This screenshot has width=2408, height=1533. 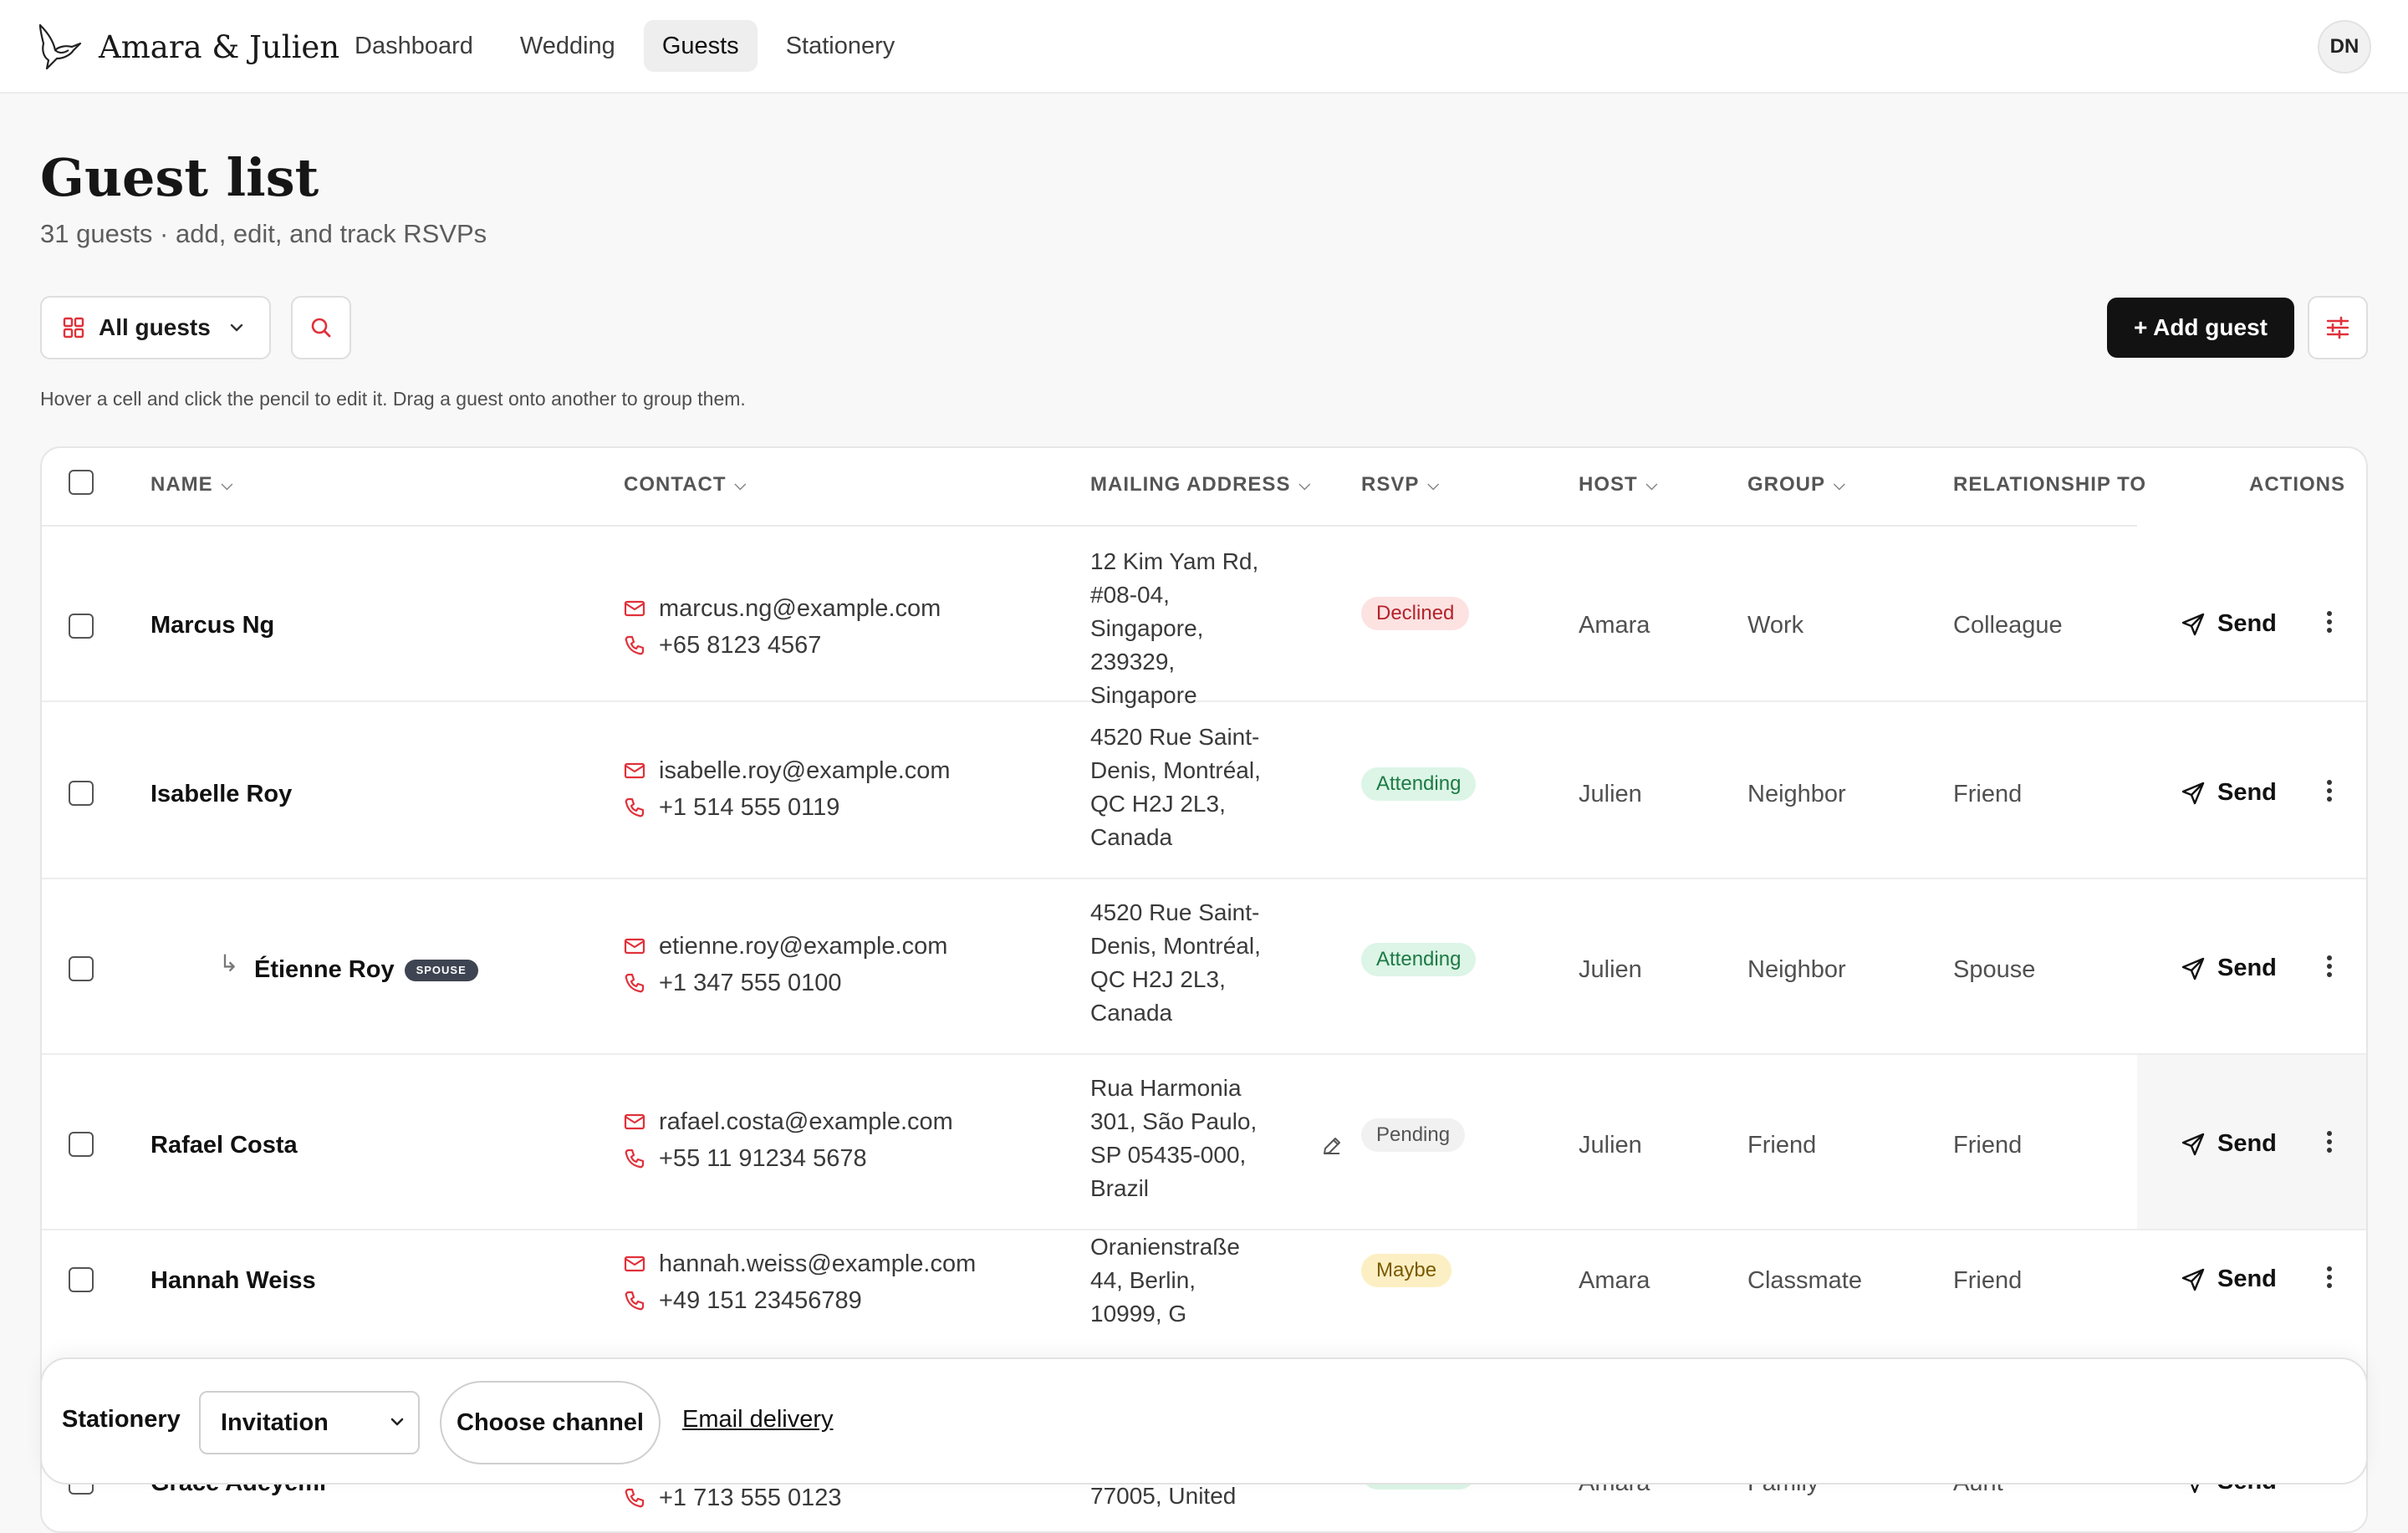 I want to click on grid-icon, so click(x=74, y=328).